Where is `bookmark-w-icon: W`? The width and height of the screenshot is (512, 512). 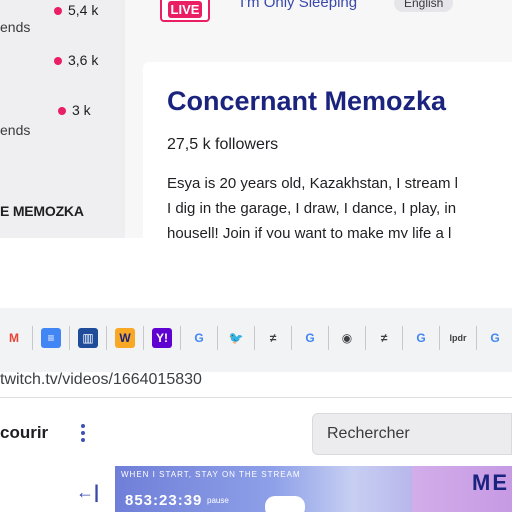 bookmark-w-icon: W is located at coordinates (125, 338).